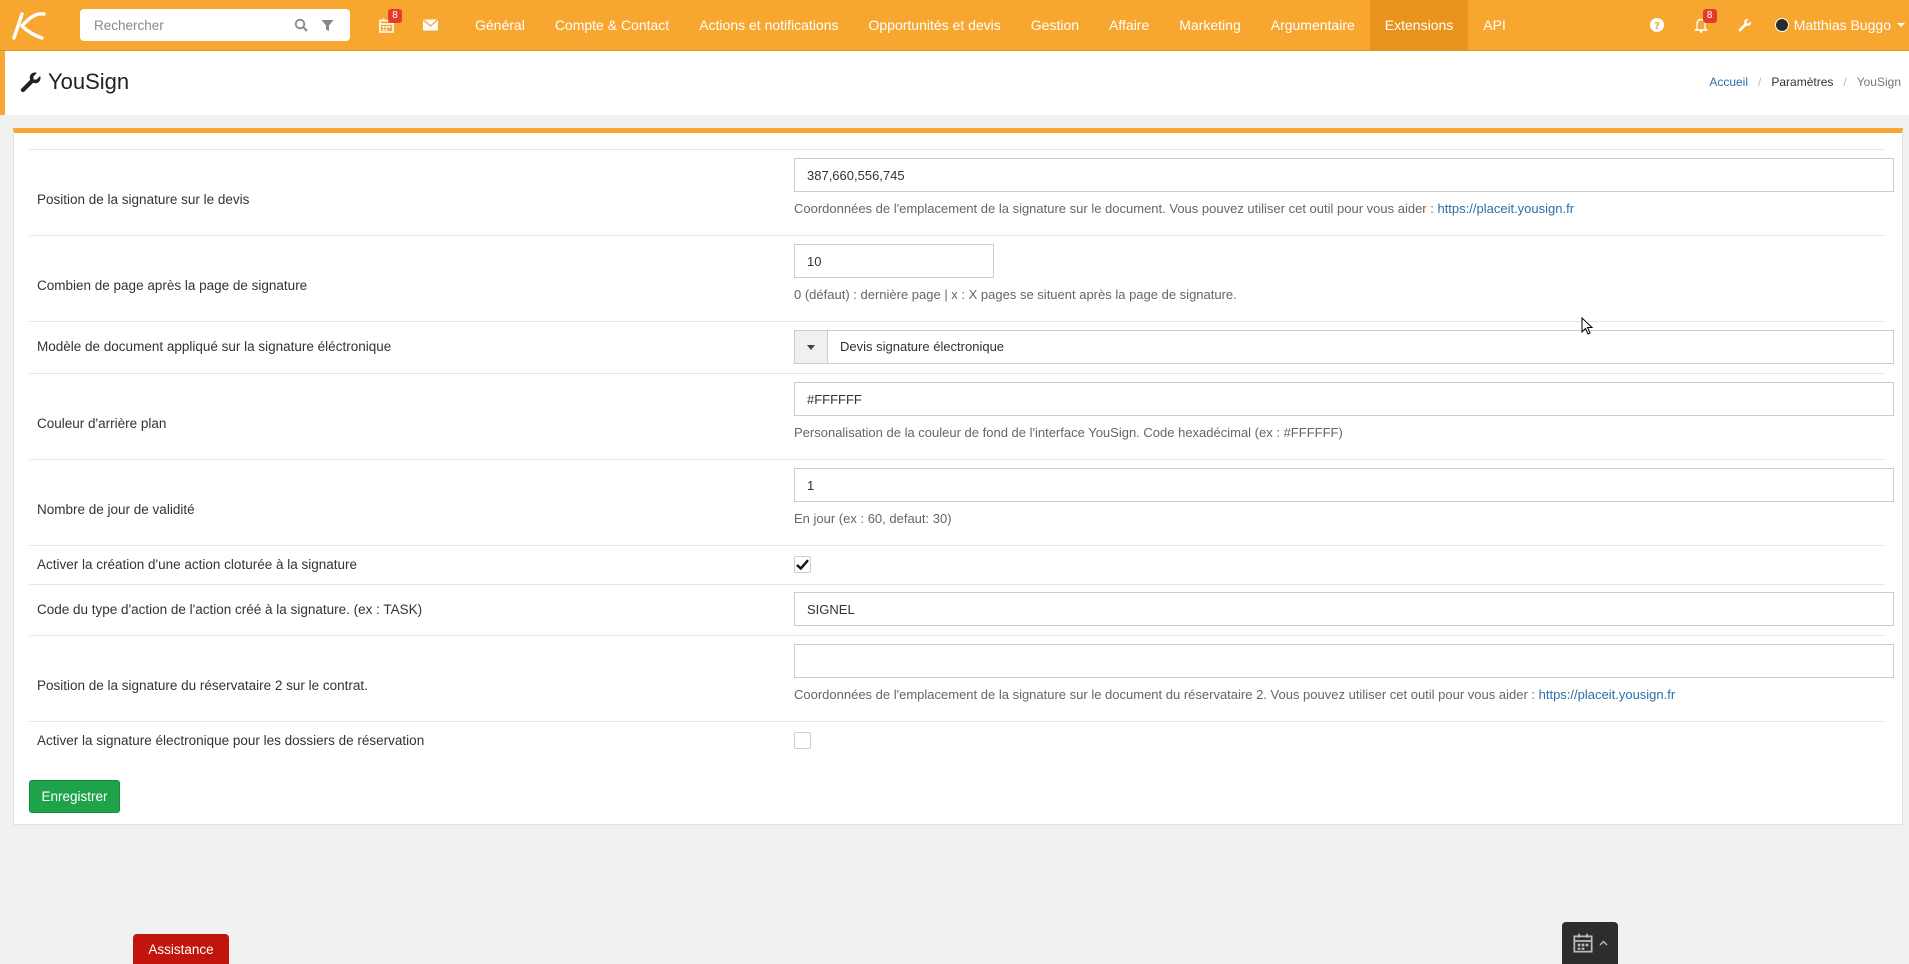 The width and height of the screenshot is (1909, 964). What do you see at coordinates (1582, 943) in the screenshot?
I see `calendar-icon` at bounding box center [1582, 943].